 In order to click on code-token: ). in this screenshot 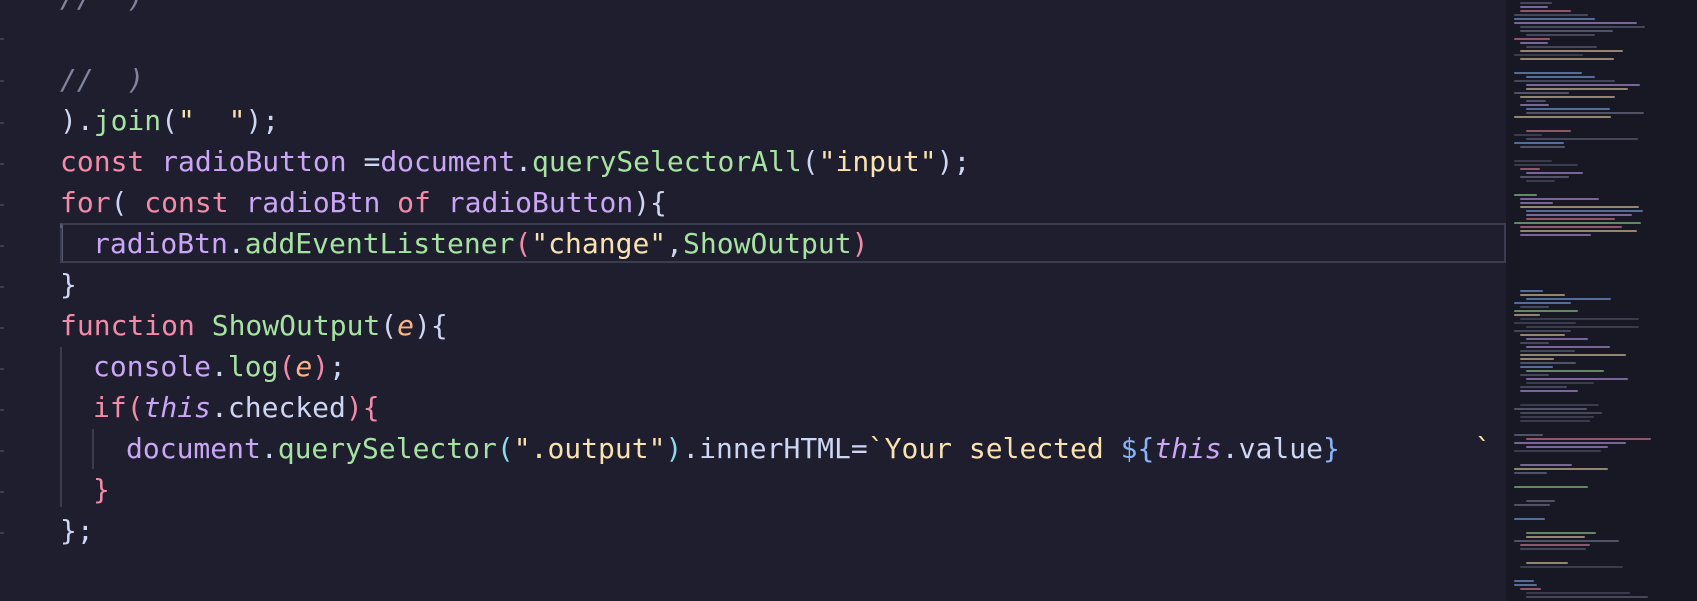, I will do `click(77, 120)`.